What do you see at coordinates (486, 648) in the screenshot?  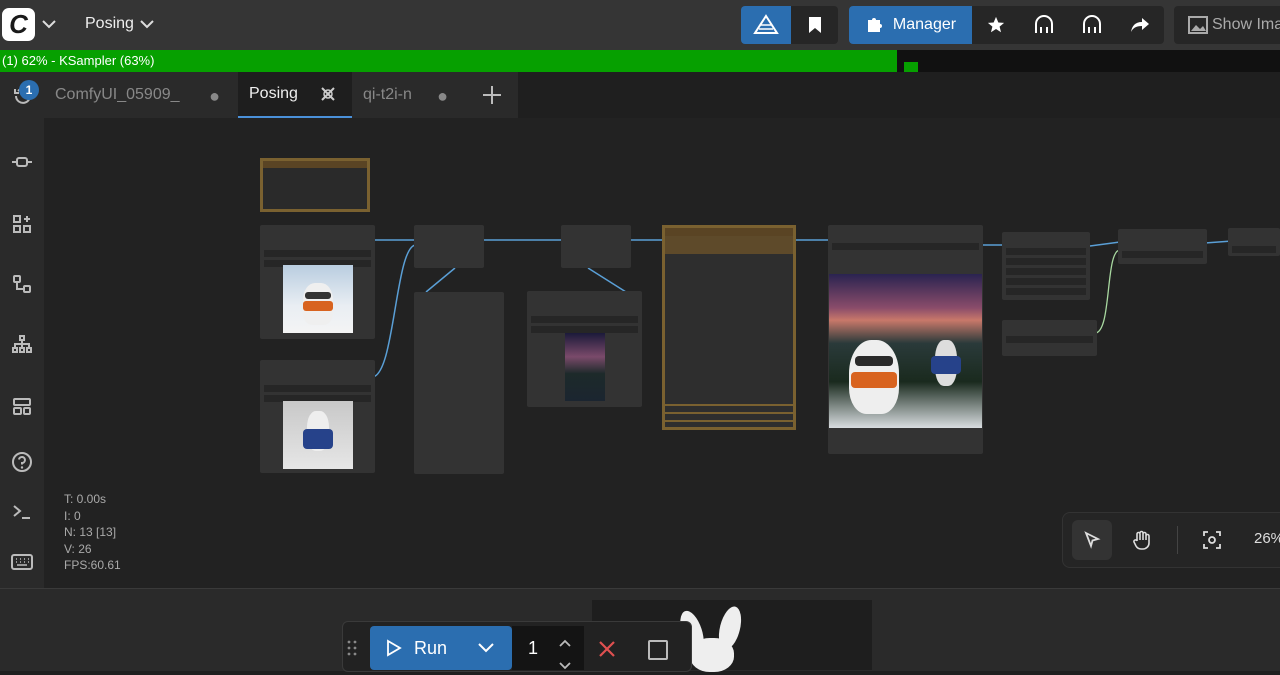 I see `chevron-down-icon` at bounding box center [486, 648].